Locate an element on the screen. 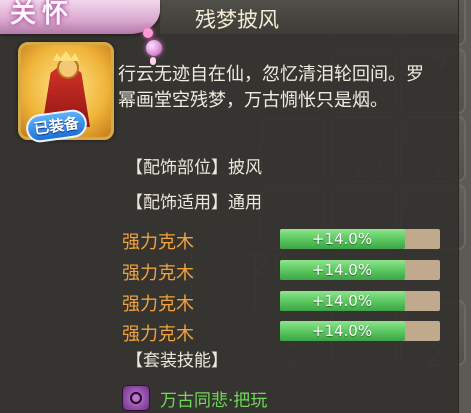 The image size is (471, 413). top-banner: 关怀 is located at coordinates (80, 17).